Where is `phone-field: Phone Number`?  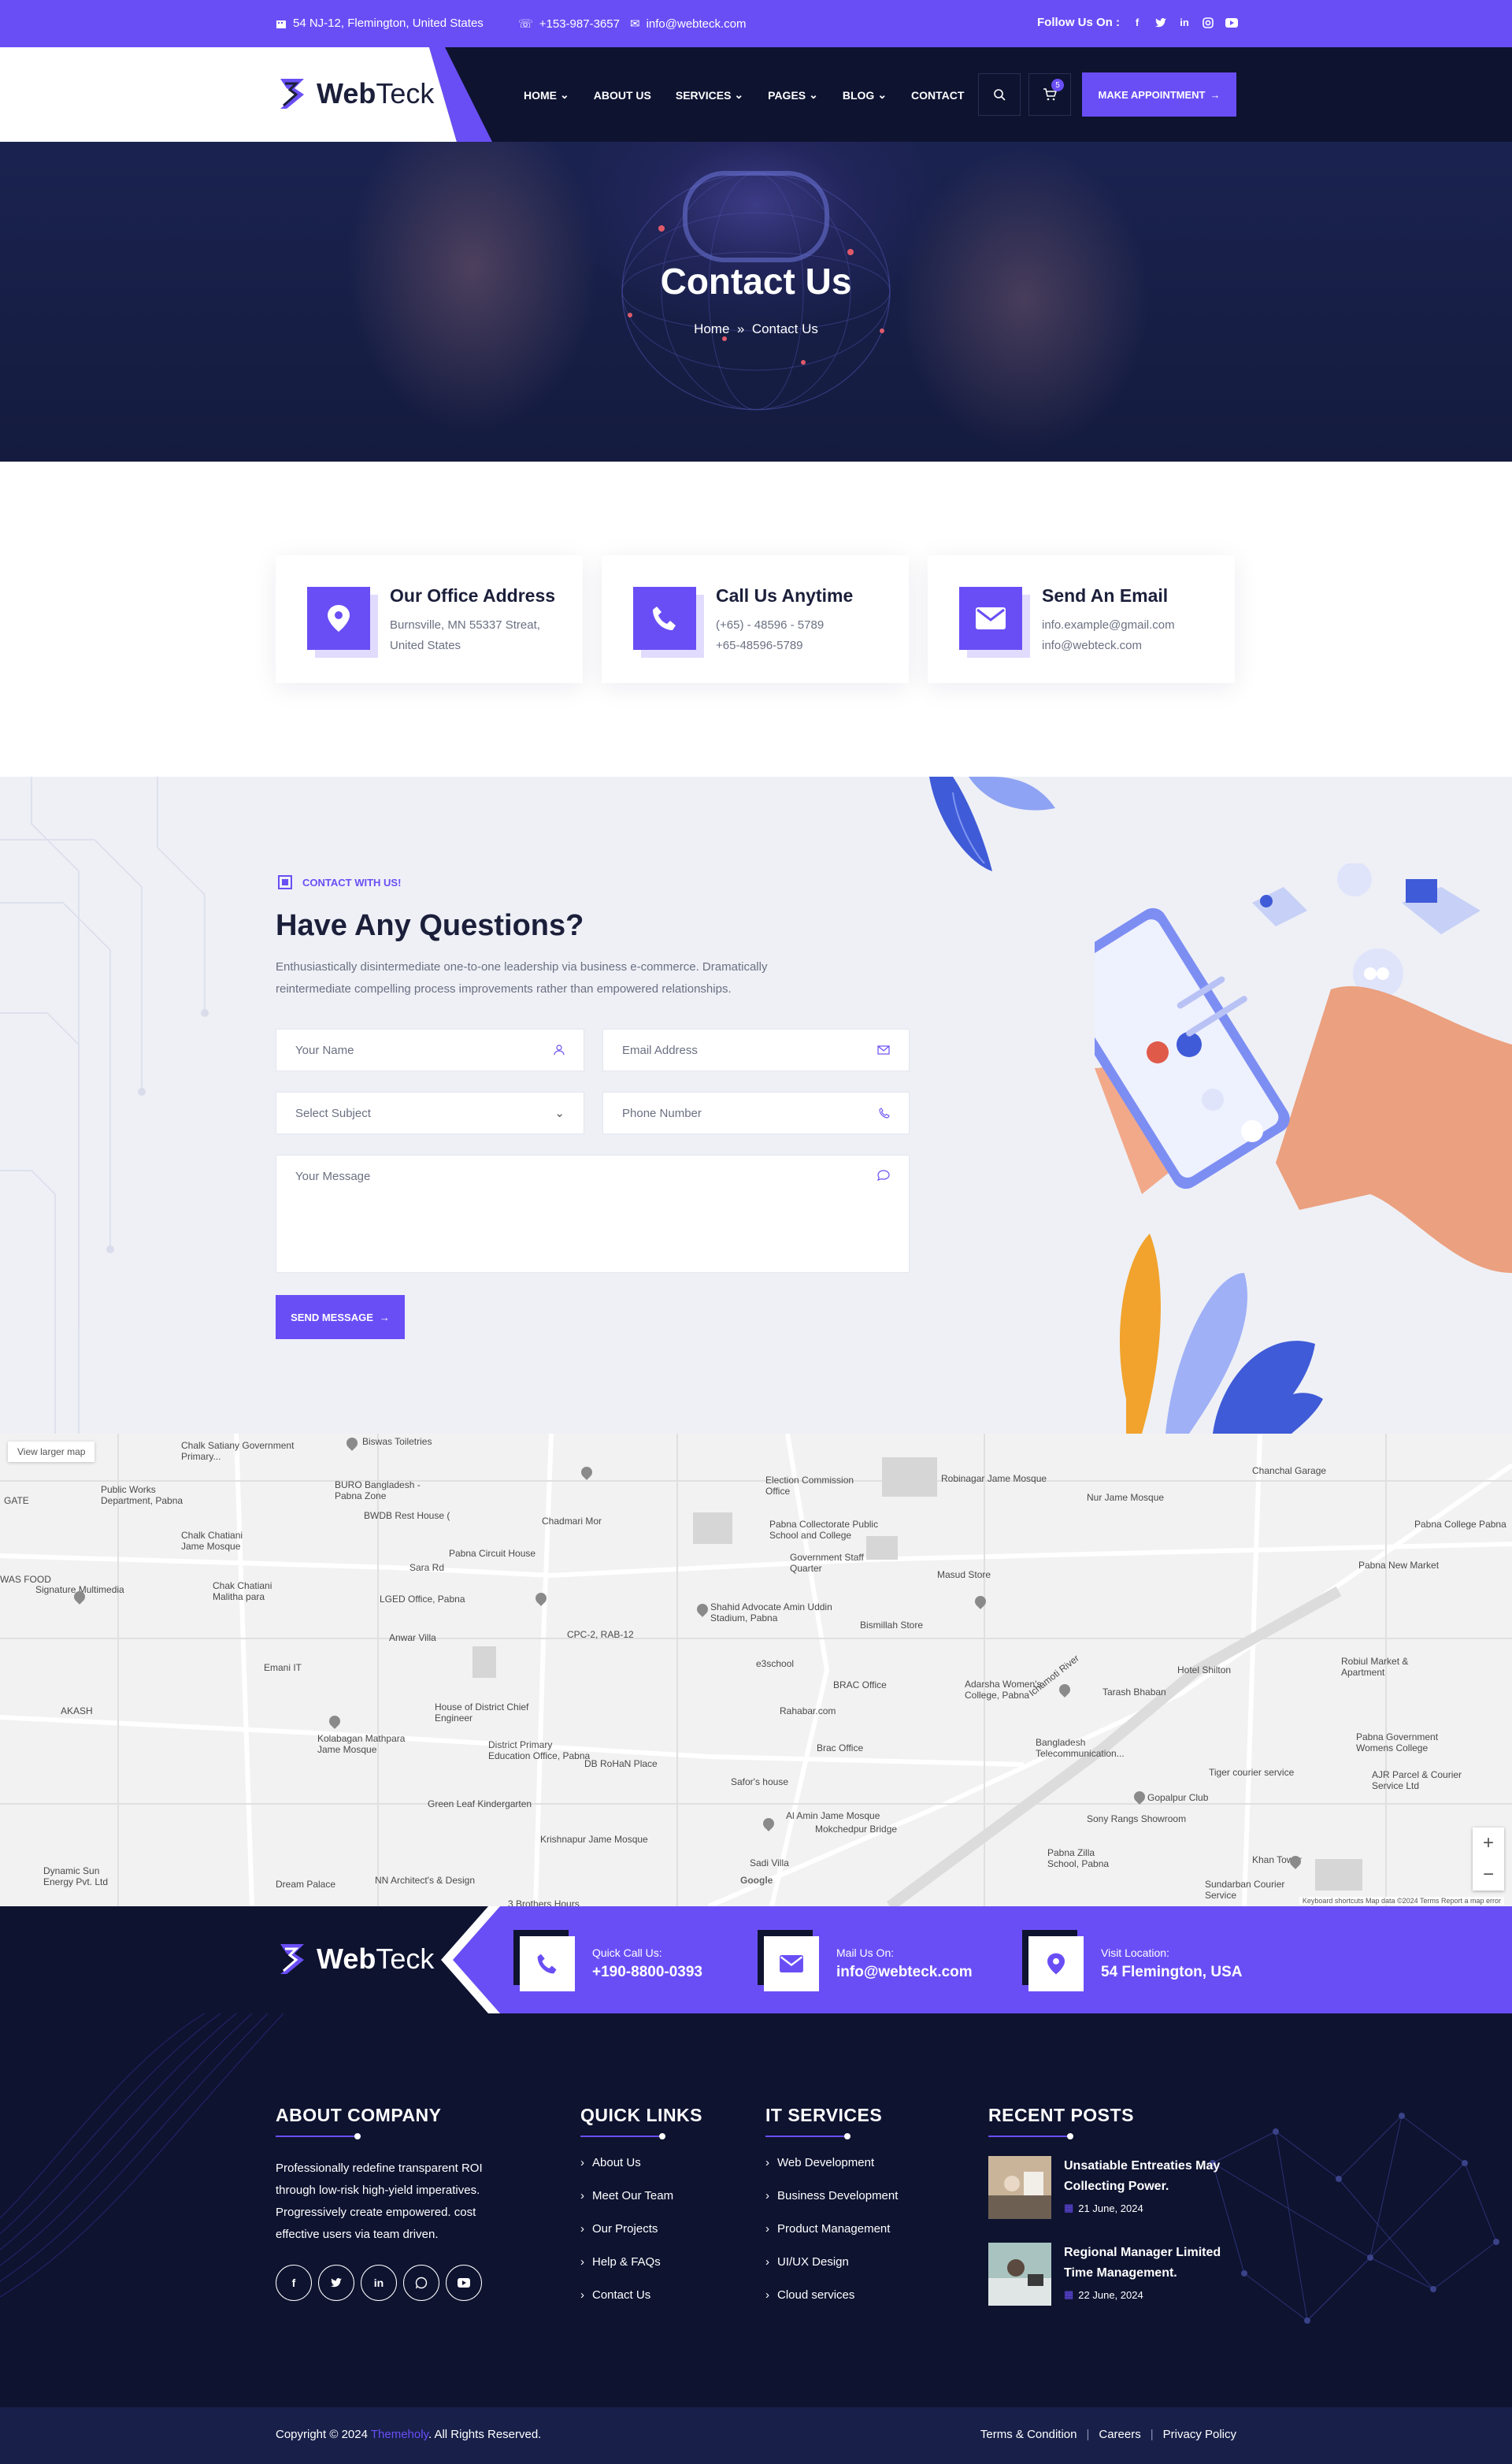
phone-field: Phone Number is located at coordinates (756, 1113).